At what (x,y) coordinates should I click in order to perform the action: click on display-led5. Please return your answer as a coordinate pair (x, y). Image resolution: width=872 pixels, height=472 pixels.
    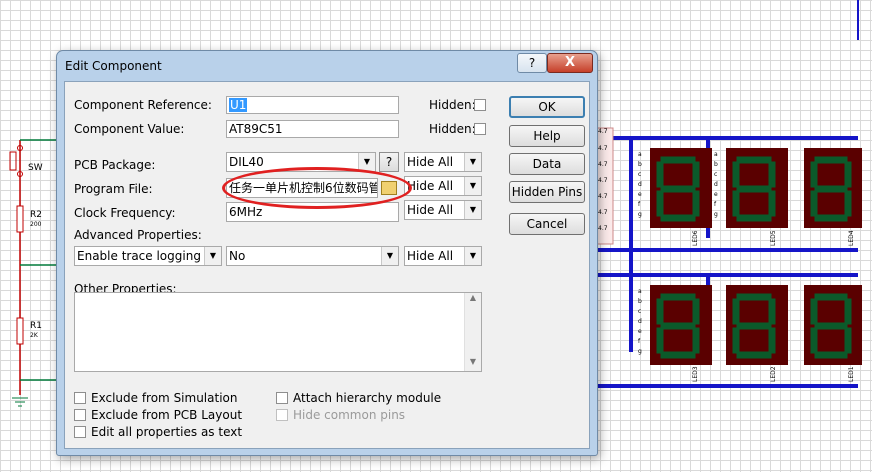
    Looking at the image, I should click on (757, 188).